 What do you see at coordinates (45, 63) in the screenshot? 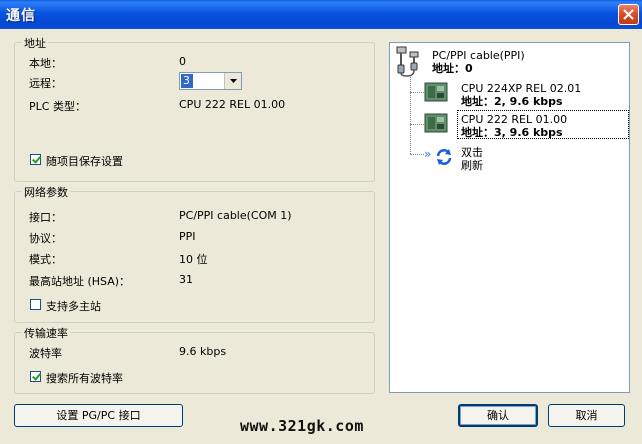
I see `local-label: 本地：` at bounding box center [45, 63].